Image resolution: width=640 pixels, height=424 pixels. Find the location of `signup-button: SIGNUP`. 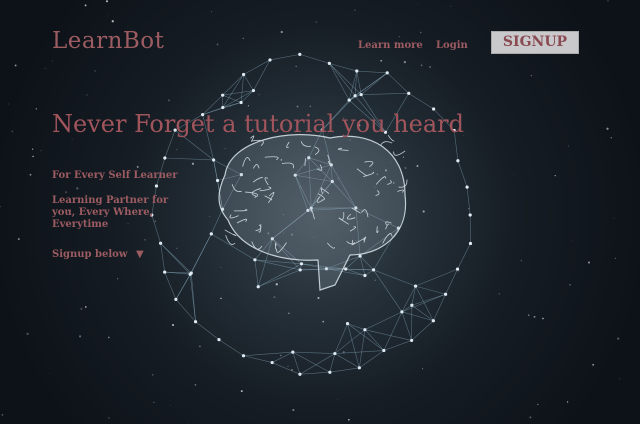

signup-button: SIGNUP is located at coordinates (535, 42).